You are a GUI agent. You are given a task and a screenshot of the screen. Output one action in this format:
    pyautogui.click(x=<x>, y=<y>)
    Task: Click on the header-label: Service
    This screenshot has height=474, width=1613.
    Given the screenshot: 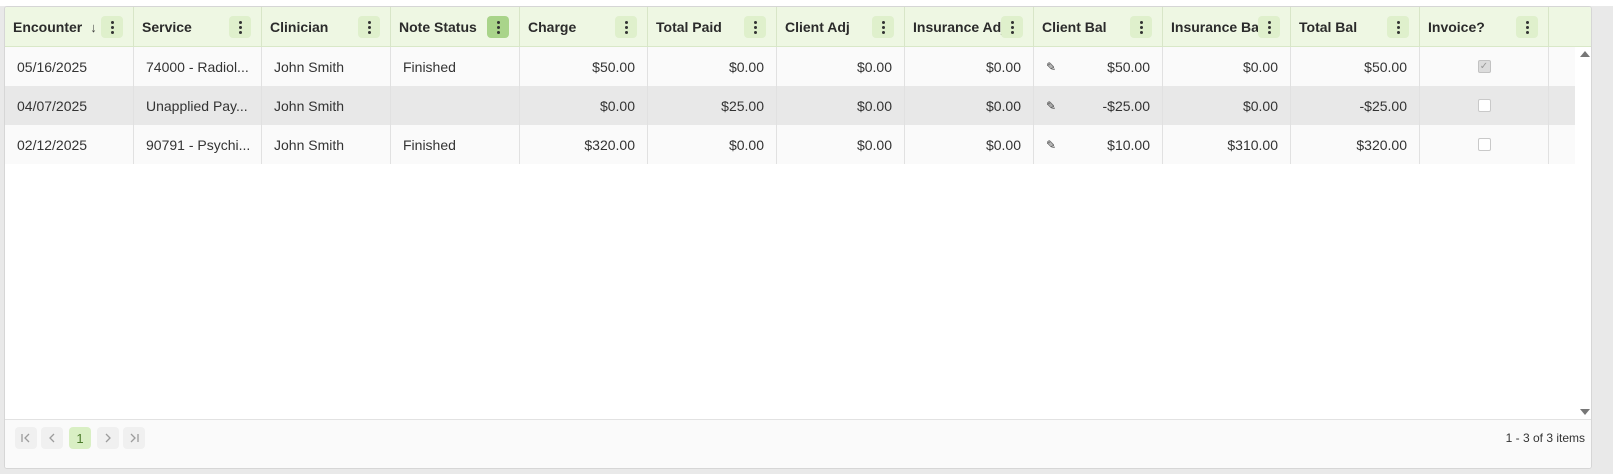 What is the action you would take?
    pyautogui.click(x=167, y=27)
    